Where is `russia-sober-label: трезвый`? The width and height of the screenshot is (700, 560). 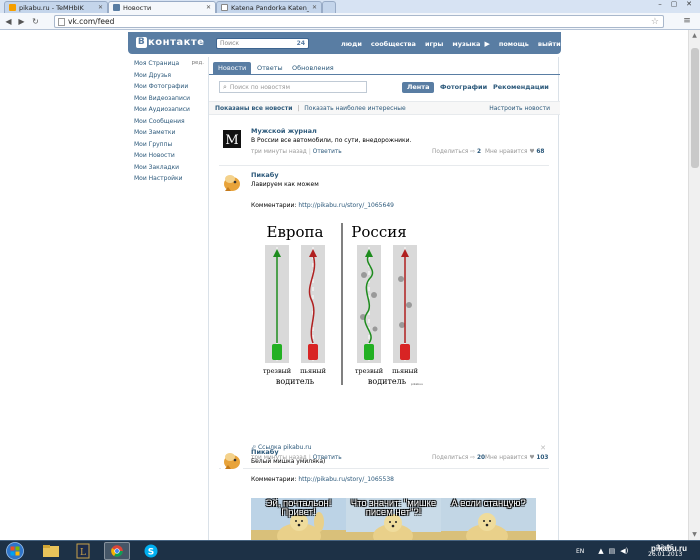
russia-sober-label: трезвый is located at coordinates (369, 371).